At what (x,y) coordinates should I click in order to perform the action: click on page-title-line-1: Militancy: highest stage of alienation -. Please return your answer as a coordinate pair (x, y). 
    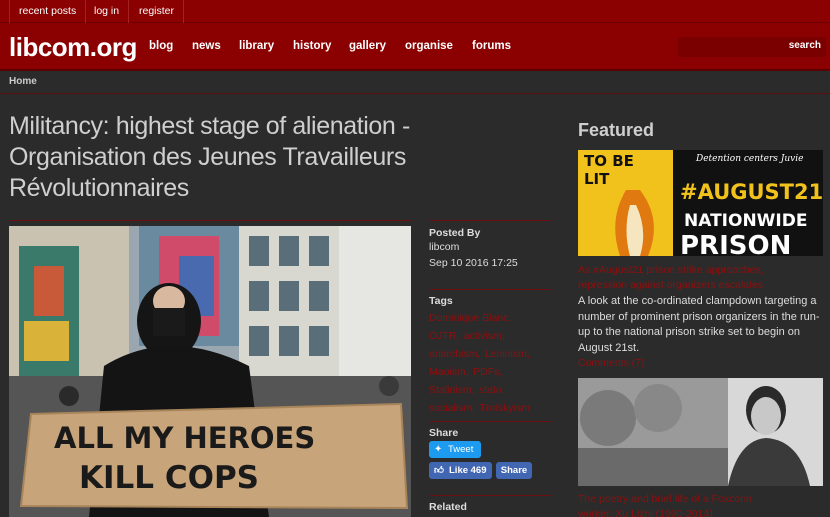
    Looking at the image, I should click on (209, 126).